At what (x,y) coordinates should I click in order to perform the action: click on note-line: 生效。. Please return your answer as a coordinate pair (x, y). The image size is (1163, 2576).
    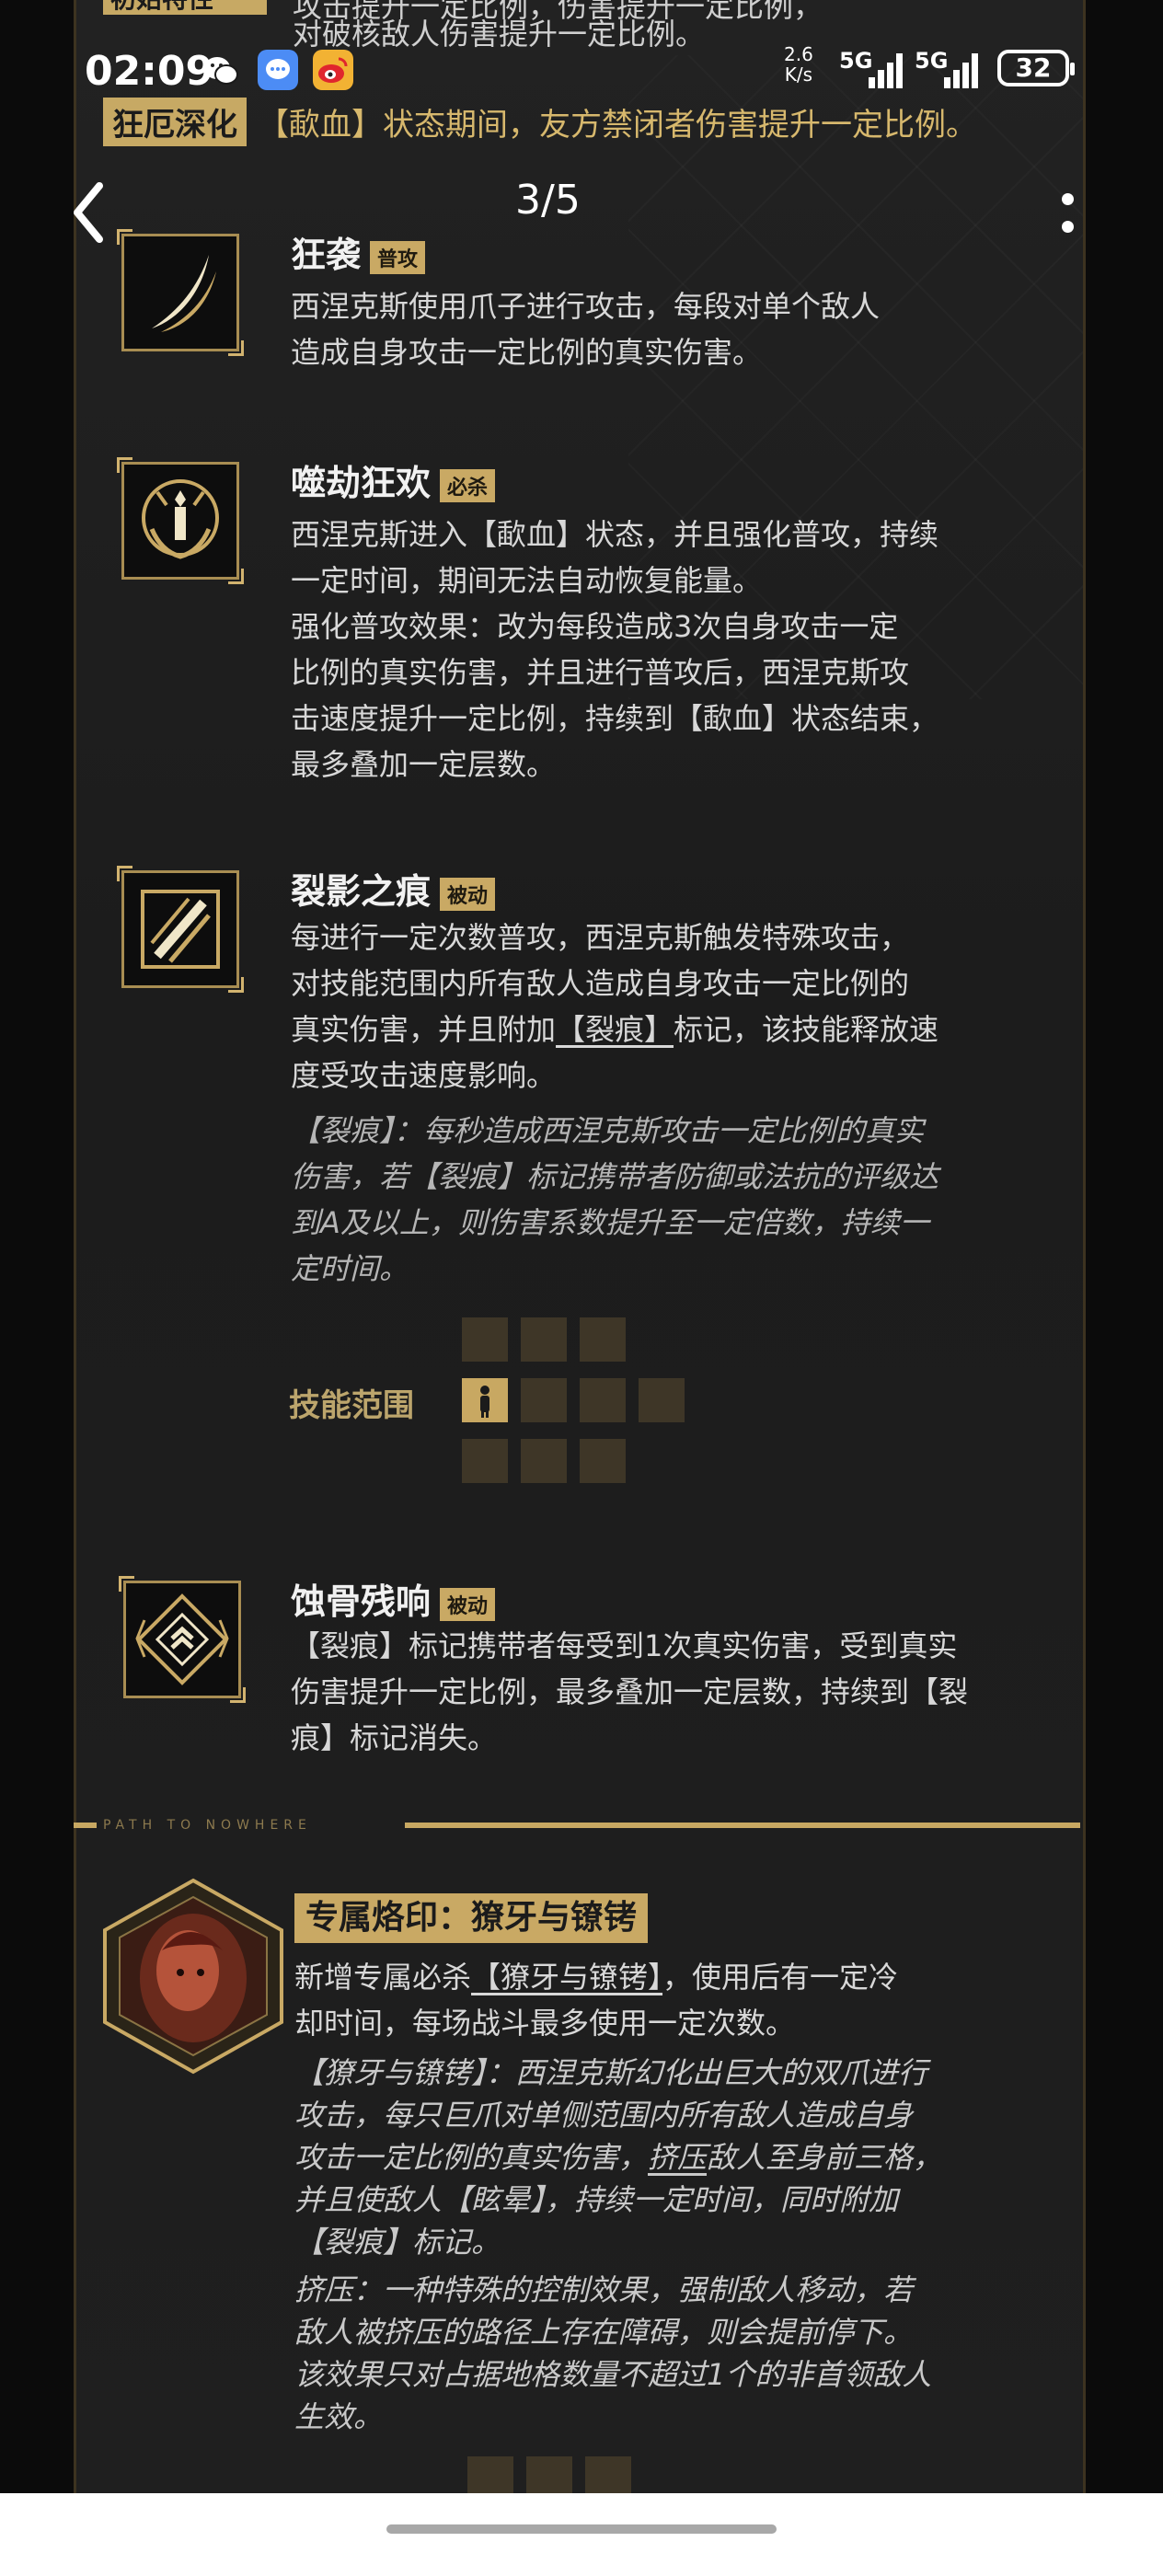
    Looking at the image, I should click on (339, 2416).